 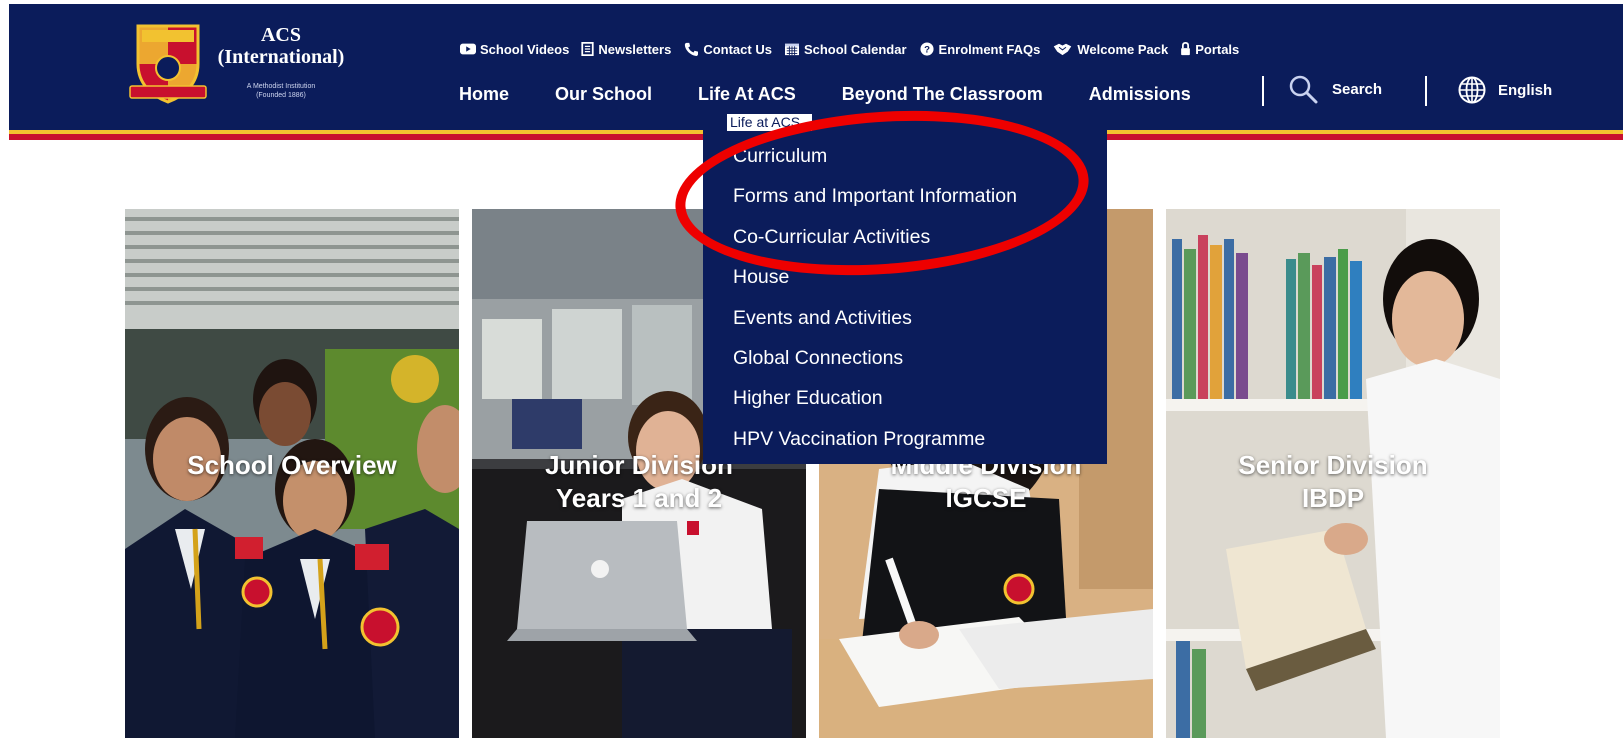 What do you see at coordinates (875, 156) in the screenshot?
I see `menu-item-curriculum: Curriculum` at bounding box center [875, 156].